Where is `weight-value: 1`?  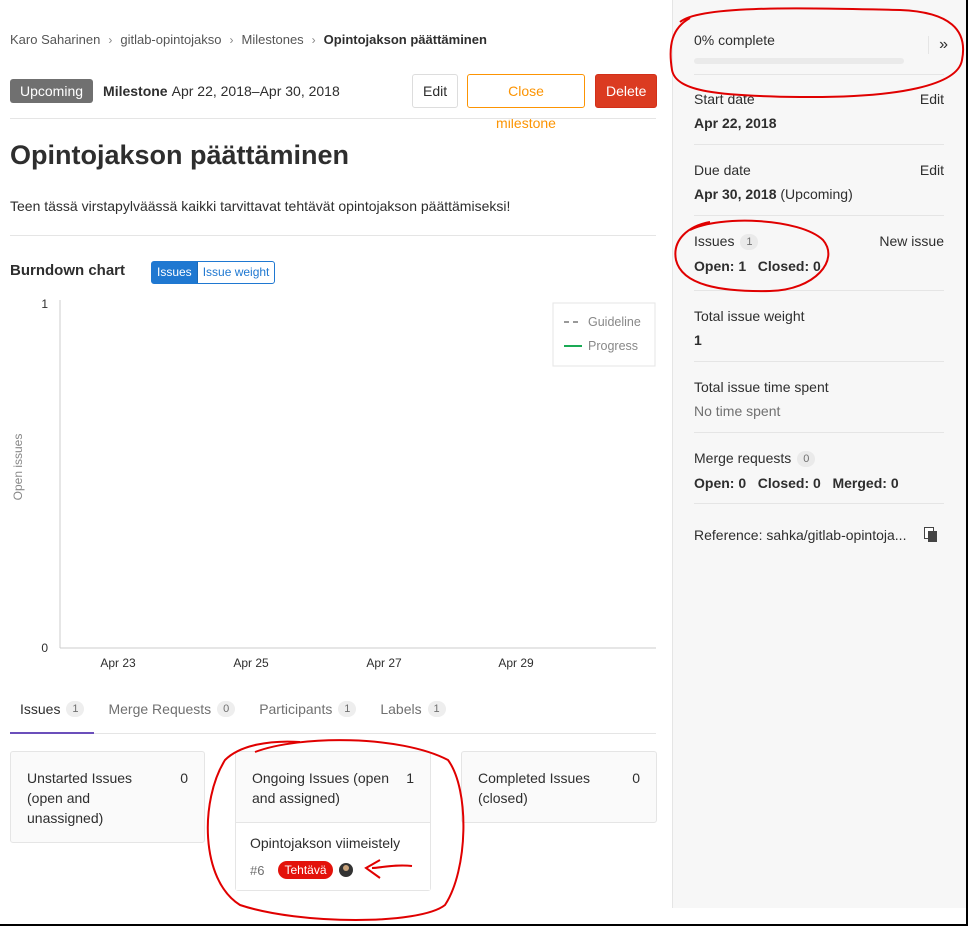 weight-value: 1 is located at coordinates (698, 340).